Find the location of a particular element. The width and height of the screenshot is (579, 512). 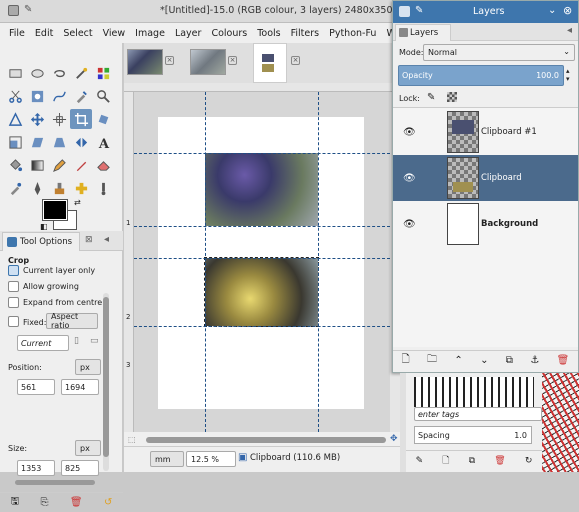

save-options-icon: 🖫 is located at coordinates (15, 502).